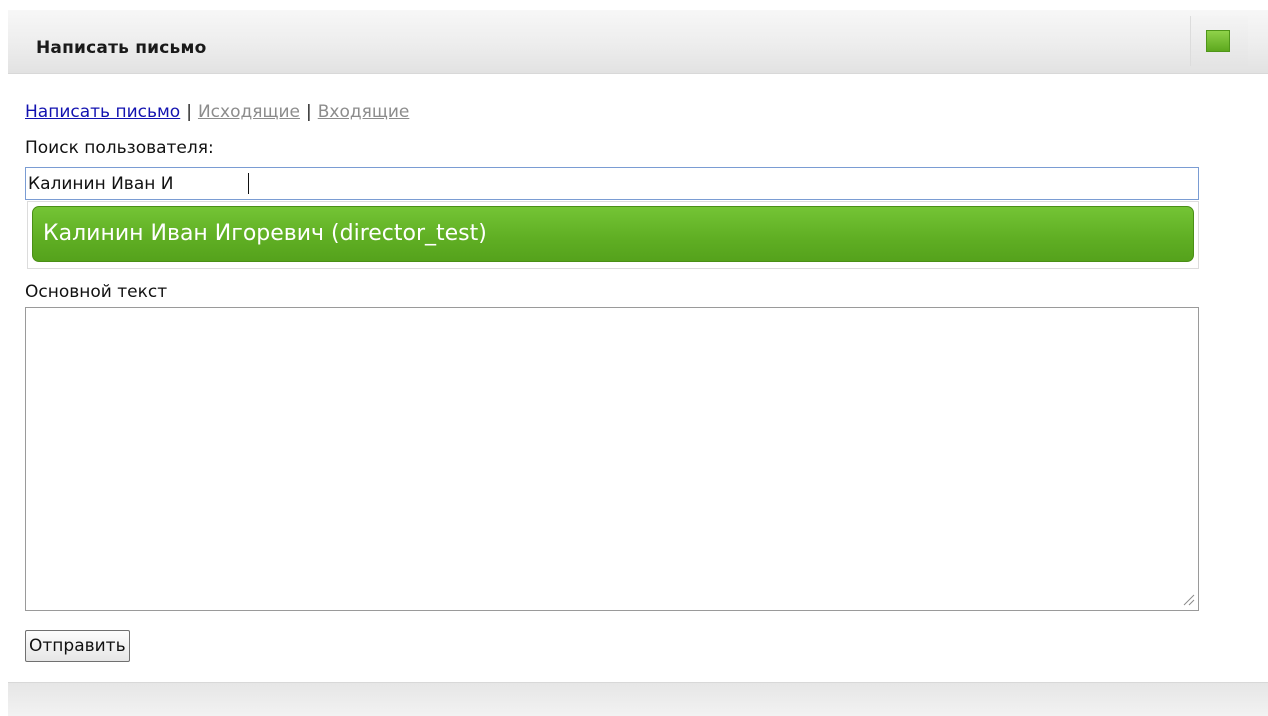 This screenshot has width=1268, height=716. I want to click on autocomplete-suggestion: Калинин Иван Игоревич (director_test), so click(613, 234).